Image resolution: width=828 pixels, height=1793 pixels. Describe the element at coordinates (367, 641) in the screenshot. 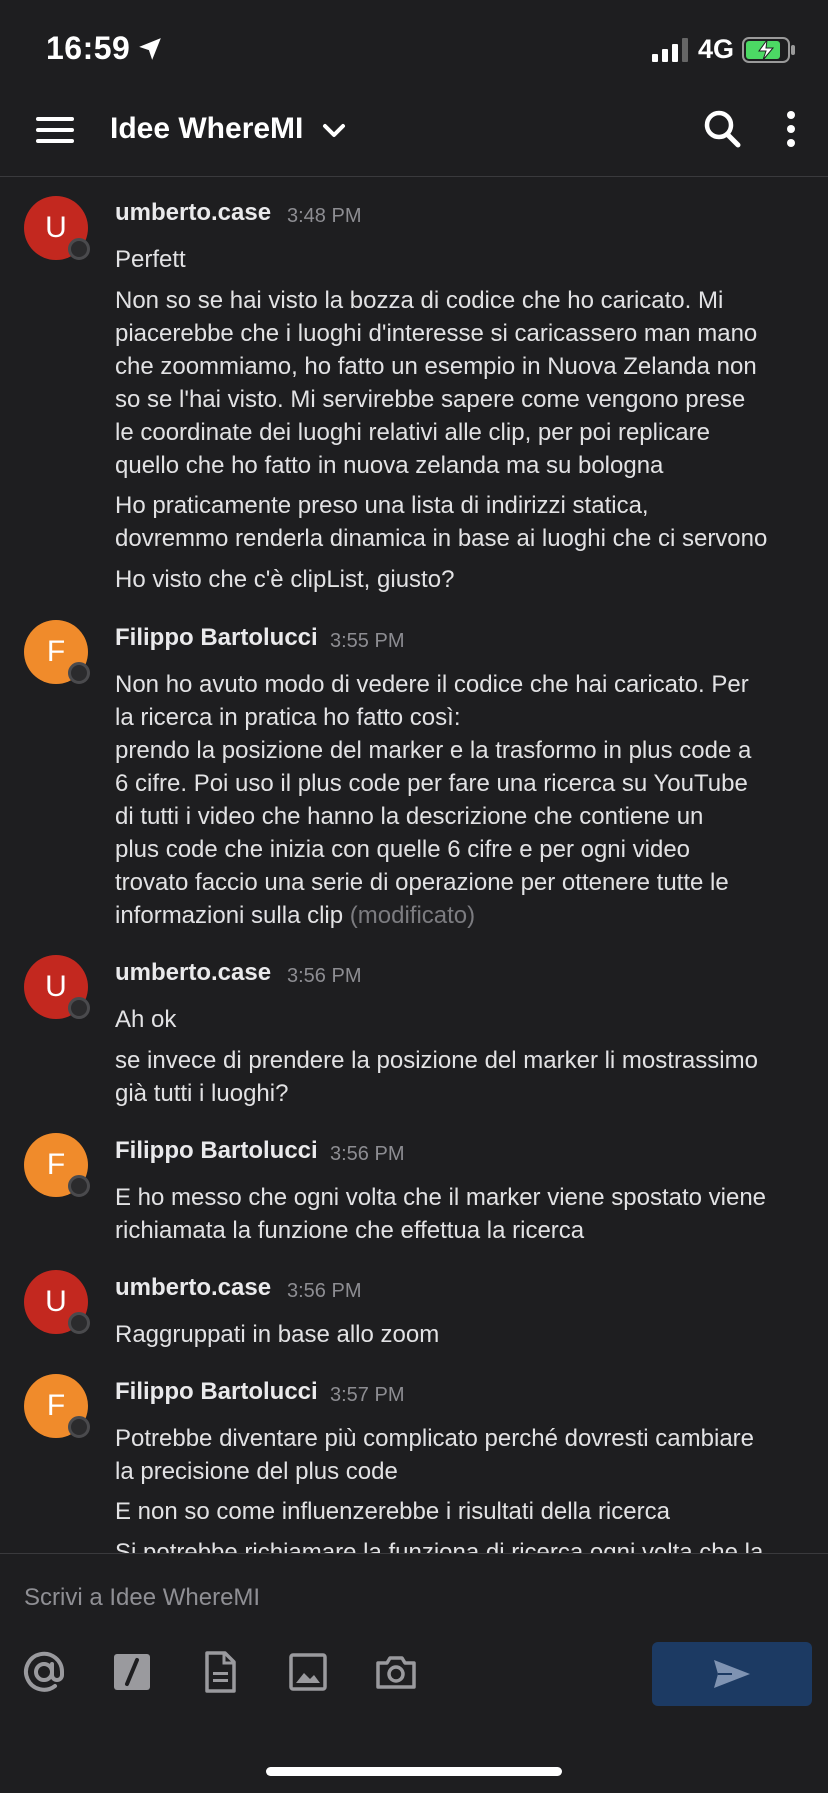

I see `message-timestamp: 3:55 PM` at that location.